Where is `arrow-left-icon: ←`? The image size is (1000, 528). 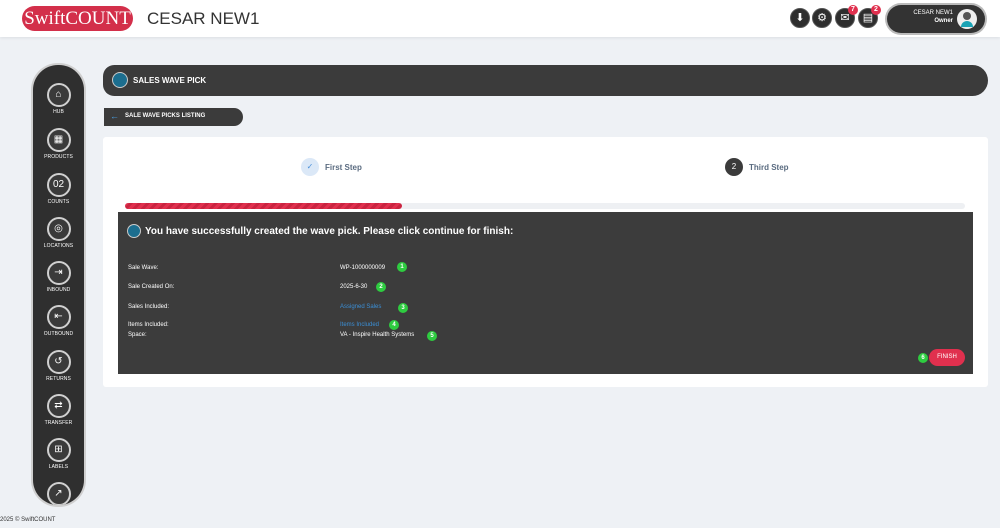
arrow-left-icon: ← is located at coordinates (114, 116).